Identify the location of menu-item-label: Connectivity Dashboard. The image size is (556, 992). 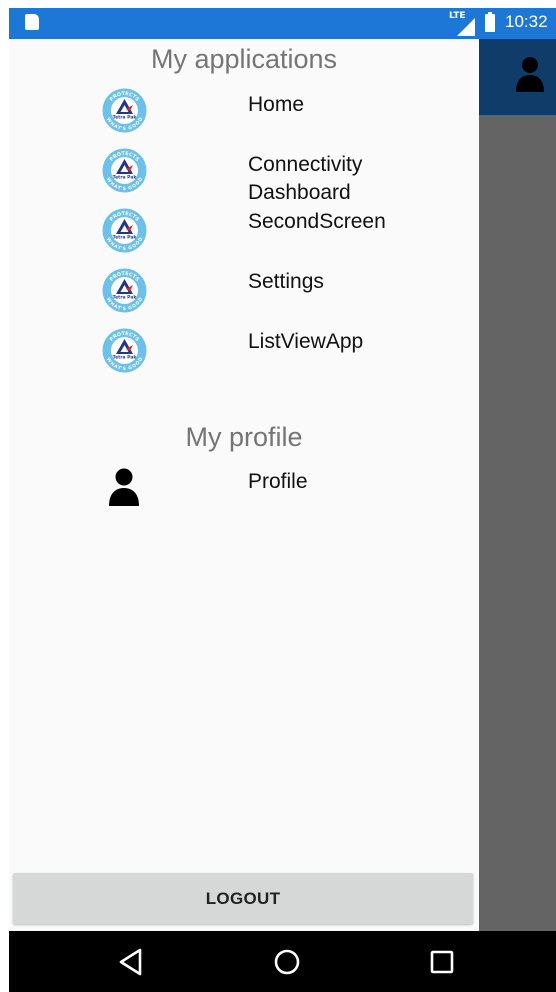
(305, 178).